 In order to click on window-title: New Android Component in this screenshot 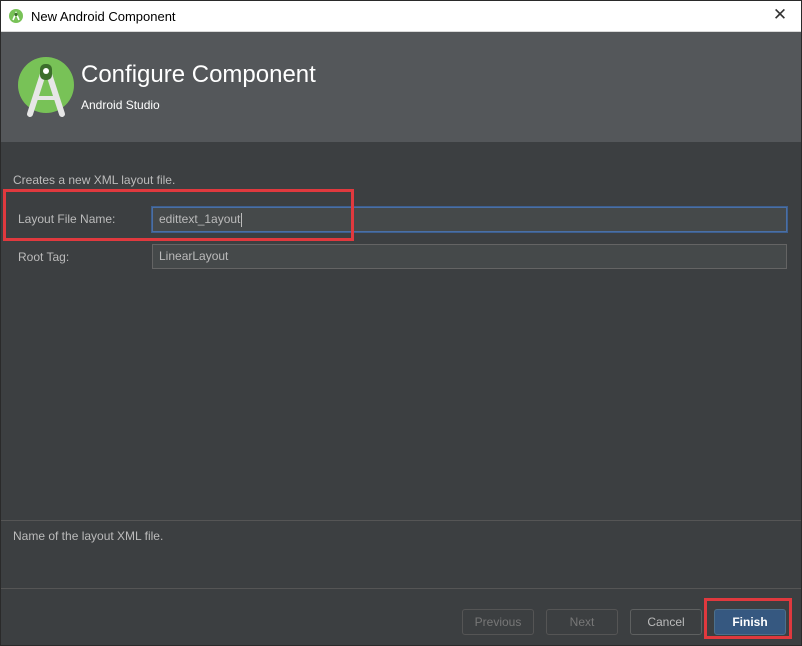, I will do `click(103, 16)`.